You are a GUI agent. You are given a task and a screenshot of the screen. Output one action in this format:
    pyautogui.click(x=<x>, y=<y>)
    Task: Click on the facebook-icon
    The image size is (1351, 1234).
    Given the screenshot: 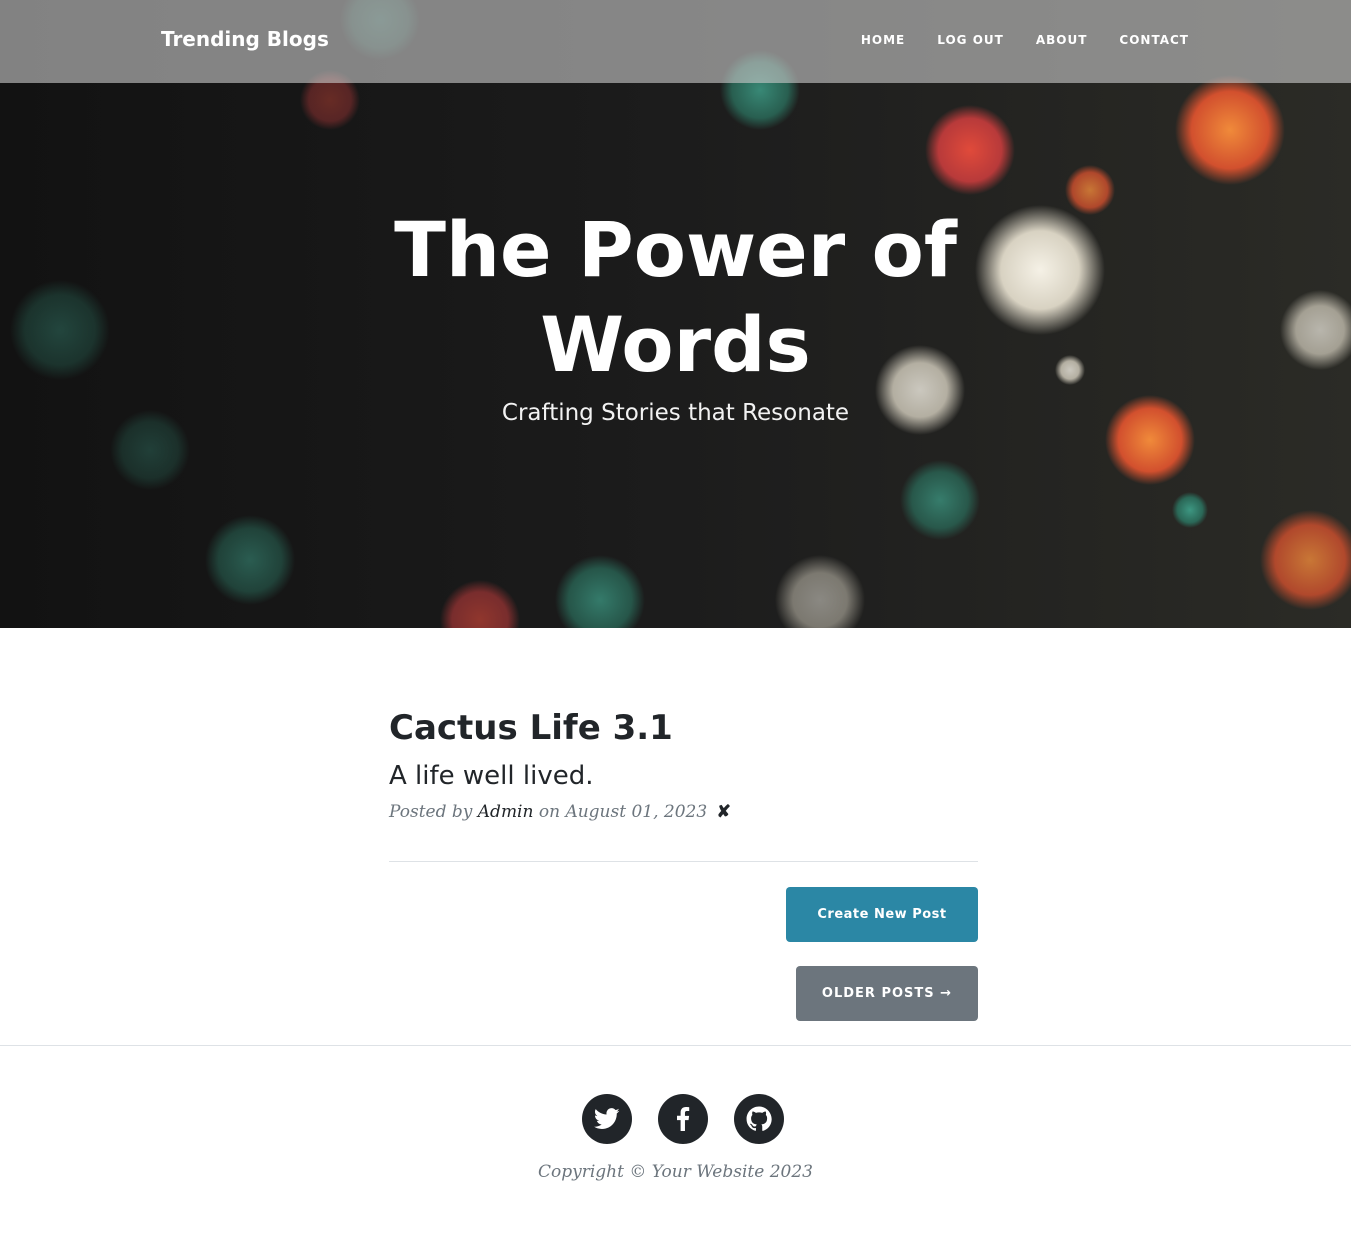 What is the action you would take?
    pyautogui.click(x=683, y=1119)
    